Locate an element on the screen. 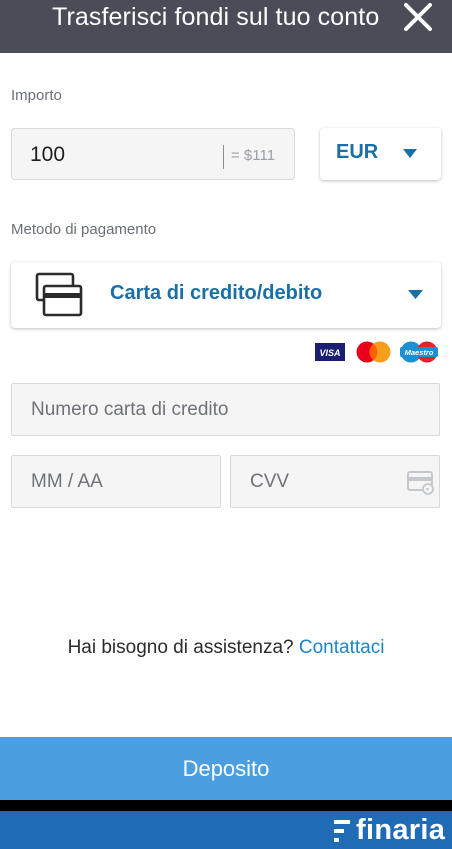  amount-divider is located at coordinates (223, 157).